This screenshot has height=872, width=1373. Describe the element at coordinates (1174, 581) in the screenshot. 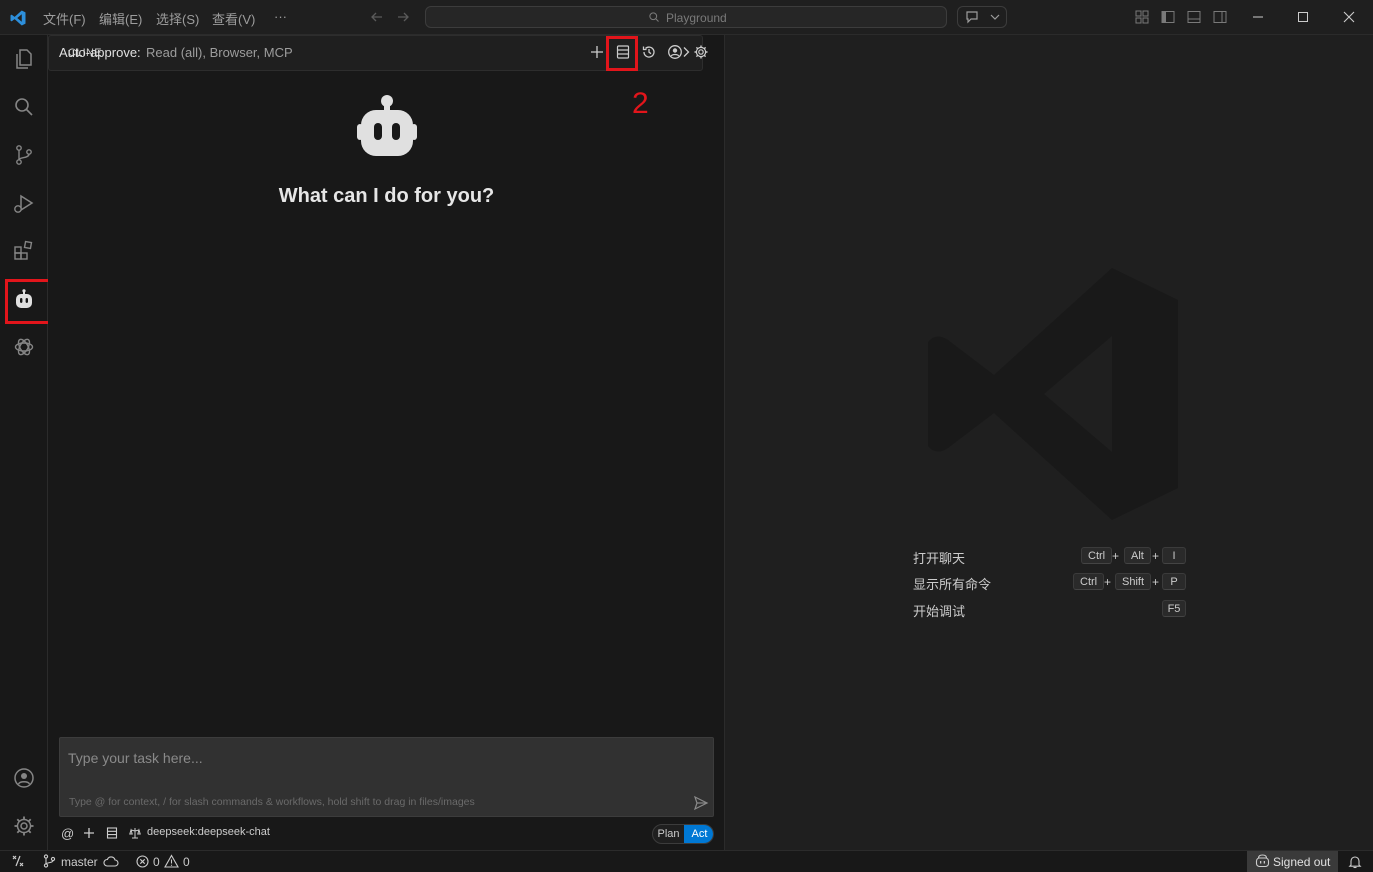

I see `key-p: P` at that location.